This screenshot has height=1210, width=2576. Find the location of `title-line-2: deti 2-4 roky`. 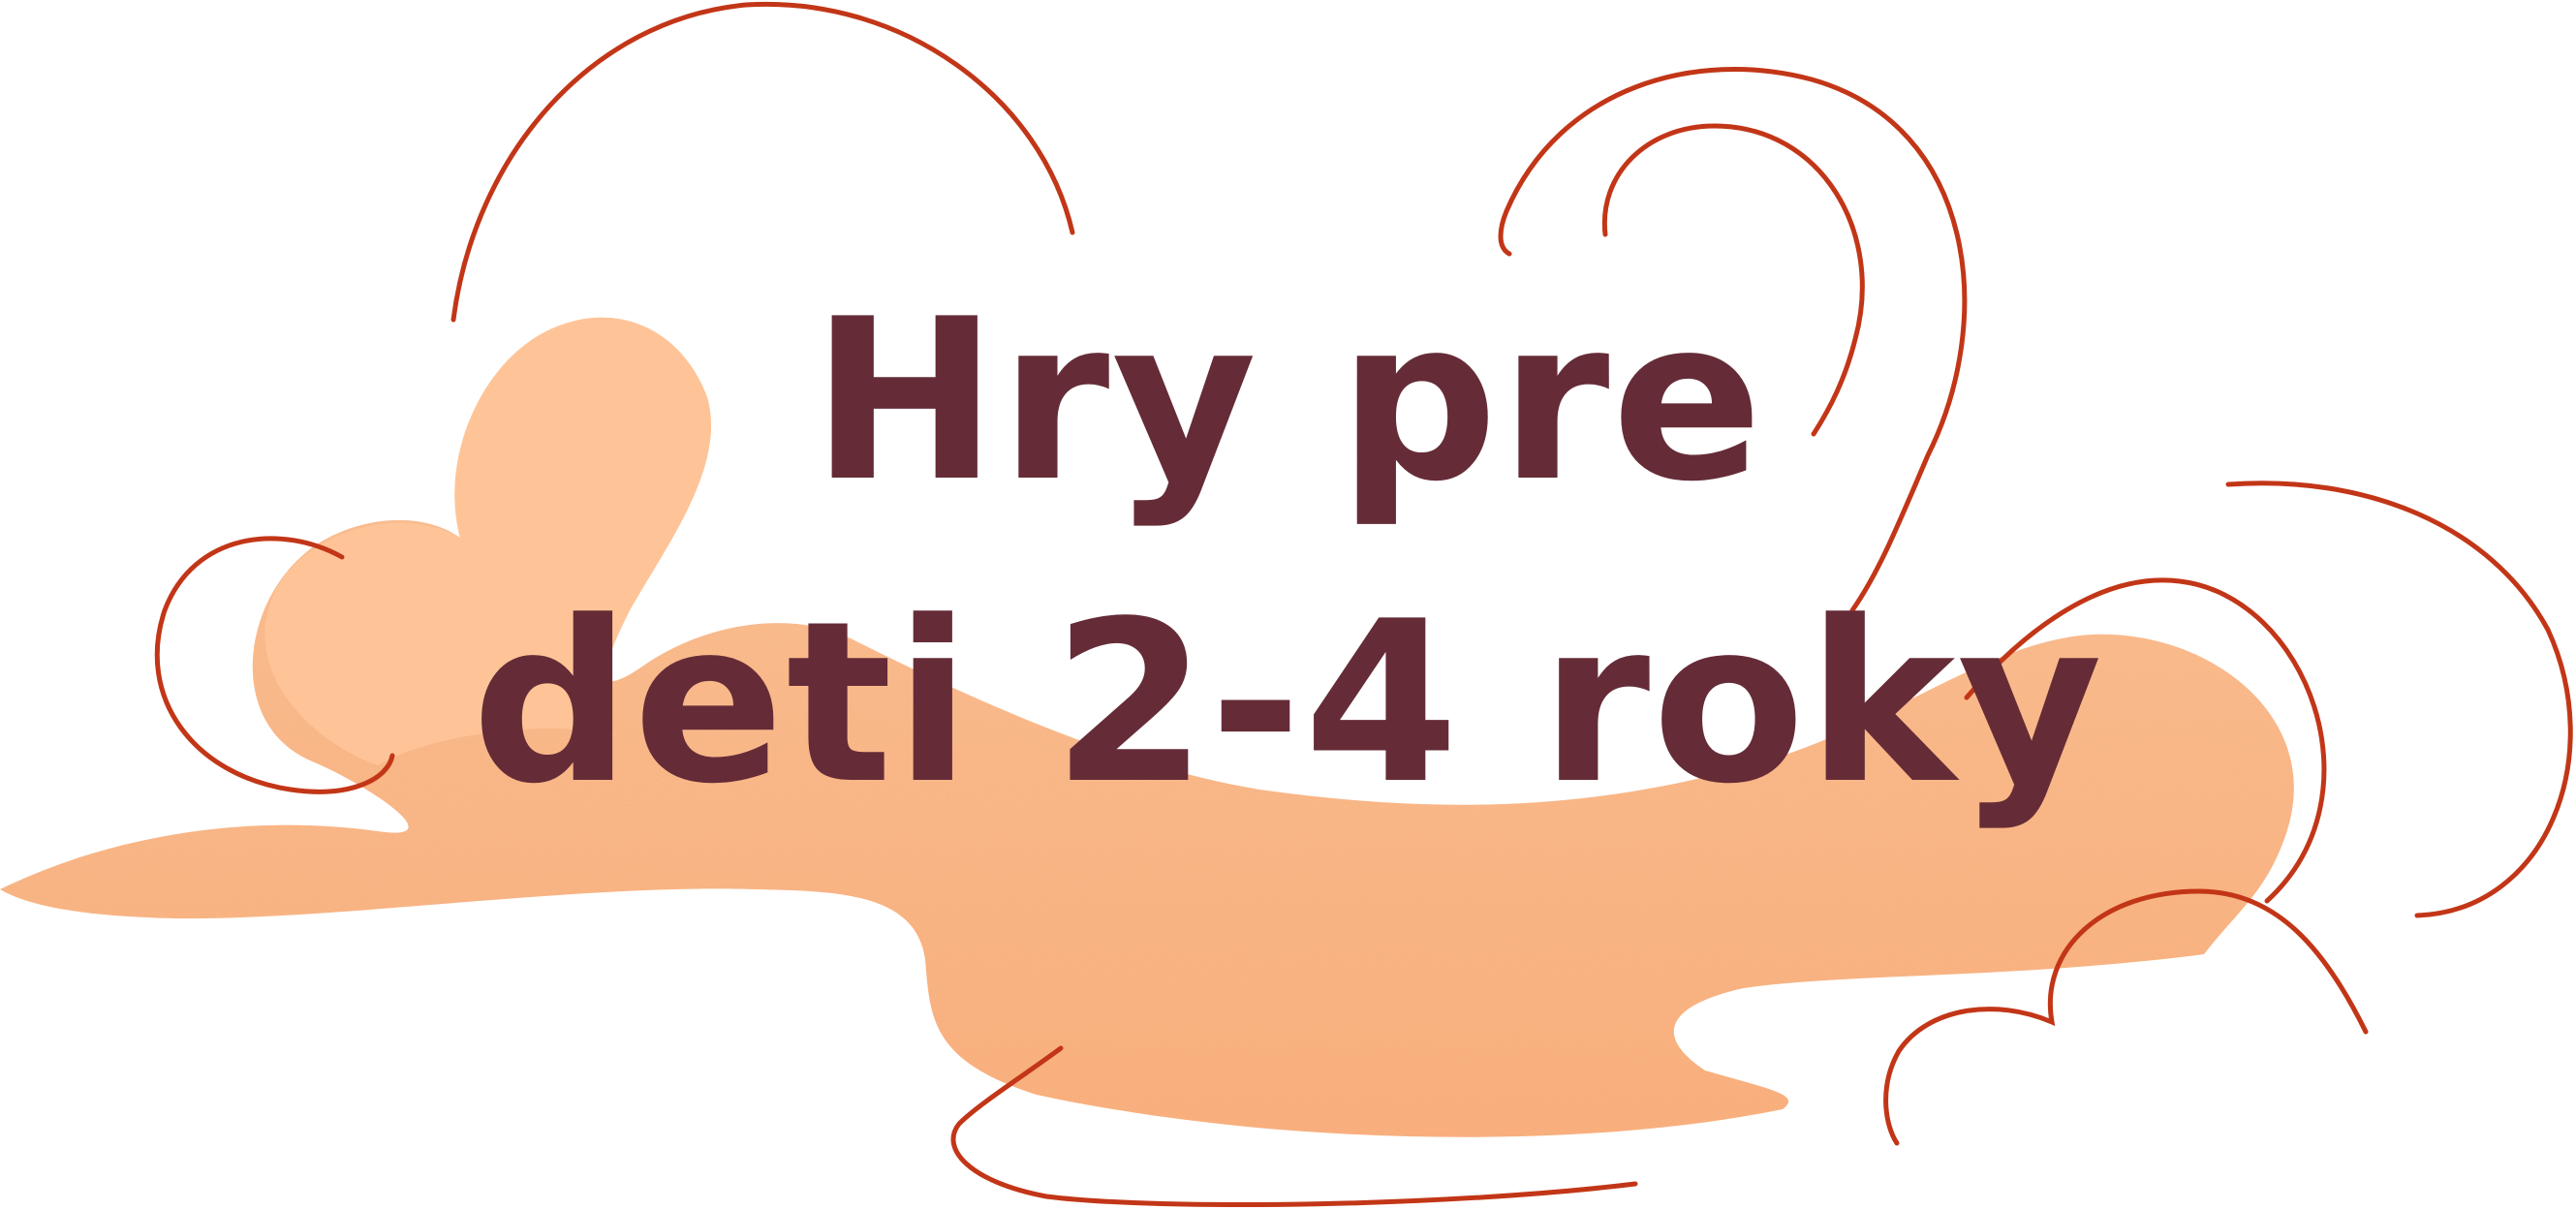

title-line-2: deti 2-4 roky is located at coordinates (1288, 703).